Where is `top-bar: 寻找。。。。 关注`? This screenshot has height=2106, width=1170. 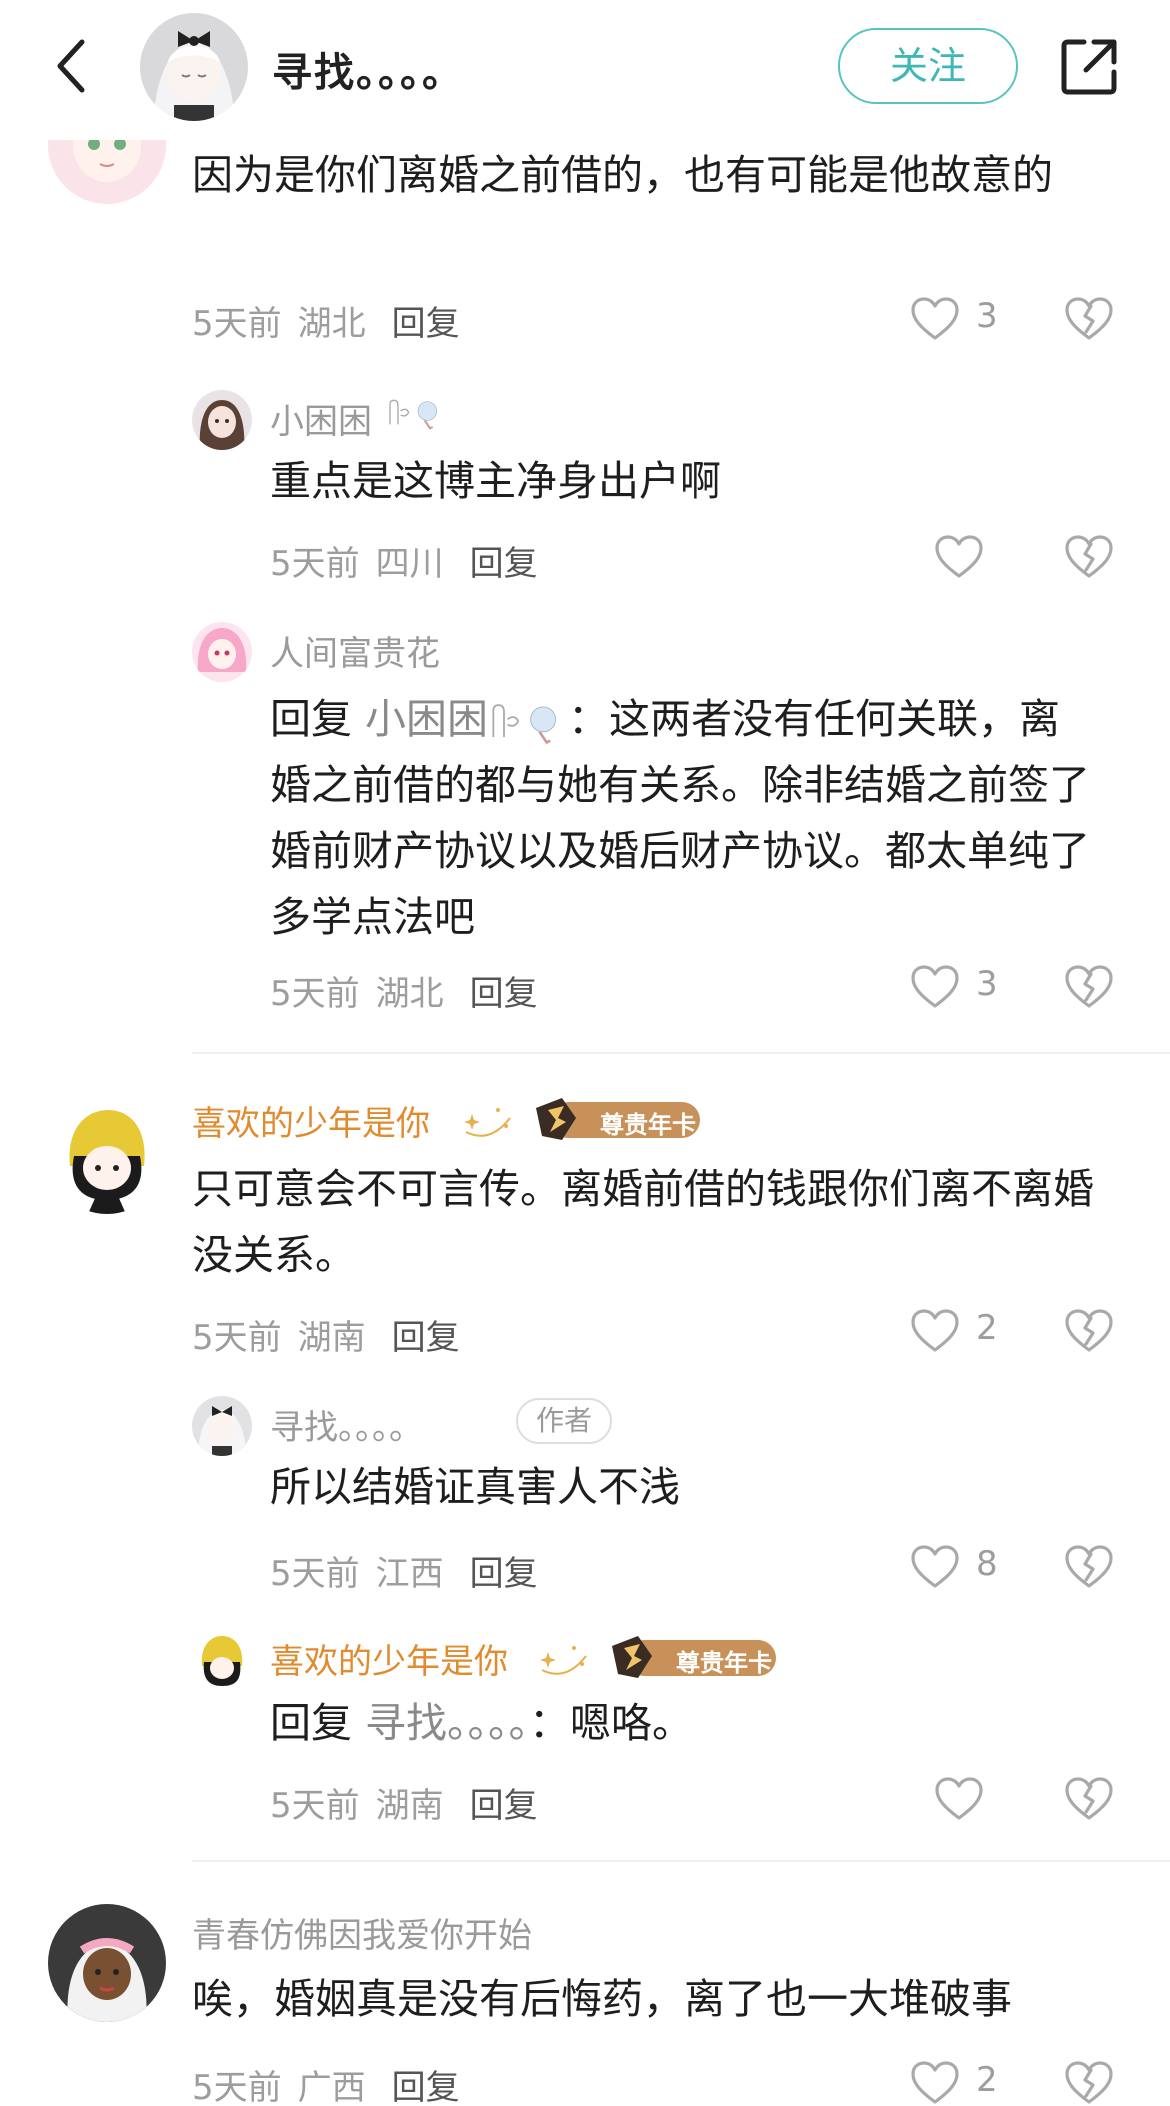
top-bar: 寻找。。。。 关注 is located at coordinates (585, 70).